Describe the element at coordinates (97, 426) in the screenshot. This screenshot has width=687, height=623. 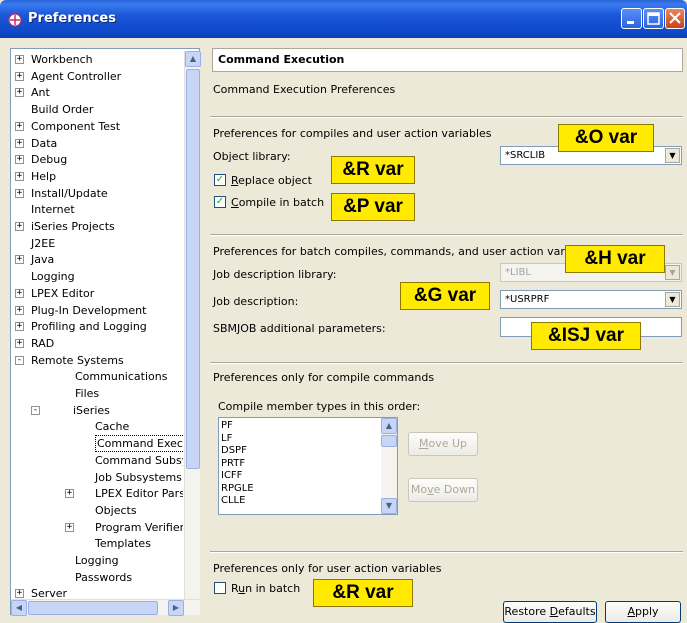
I see `tree-item: Cache` at that location.